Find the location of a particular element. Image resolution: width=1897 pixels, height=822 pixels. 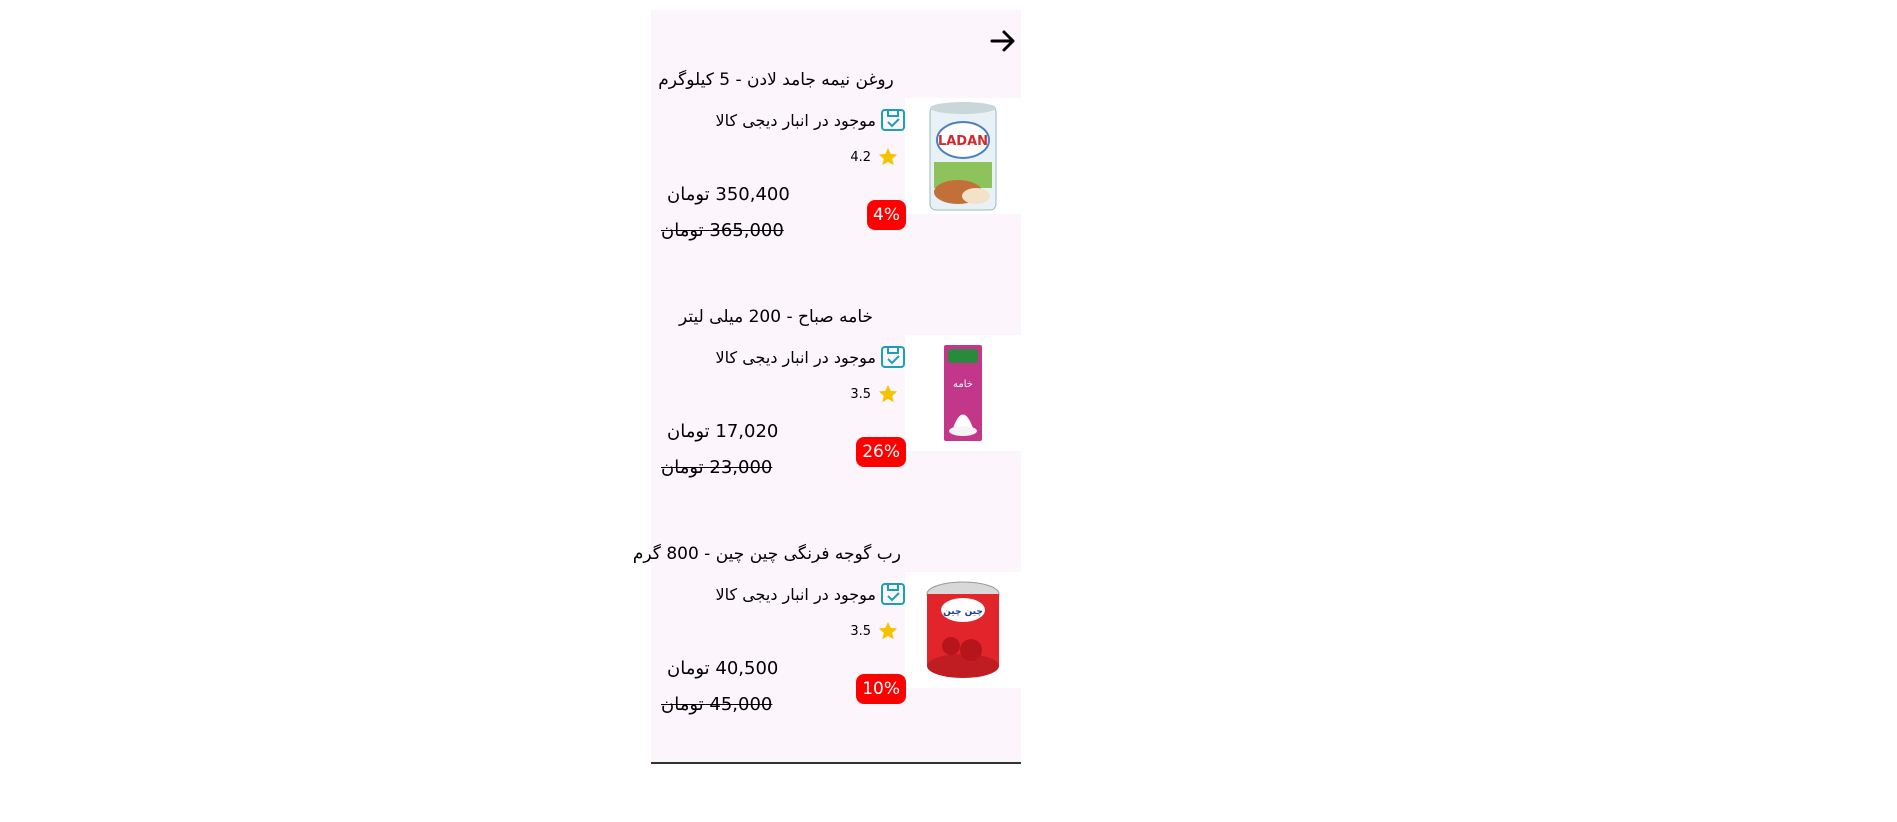

old-price: 365,000 تومان is located at coordinates (722, 230).